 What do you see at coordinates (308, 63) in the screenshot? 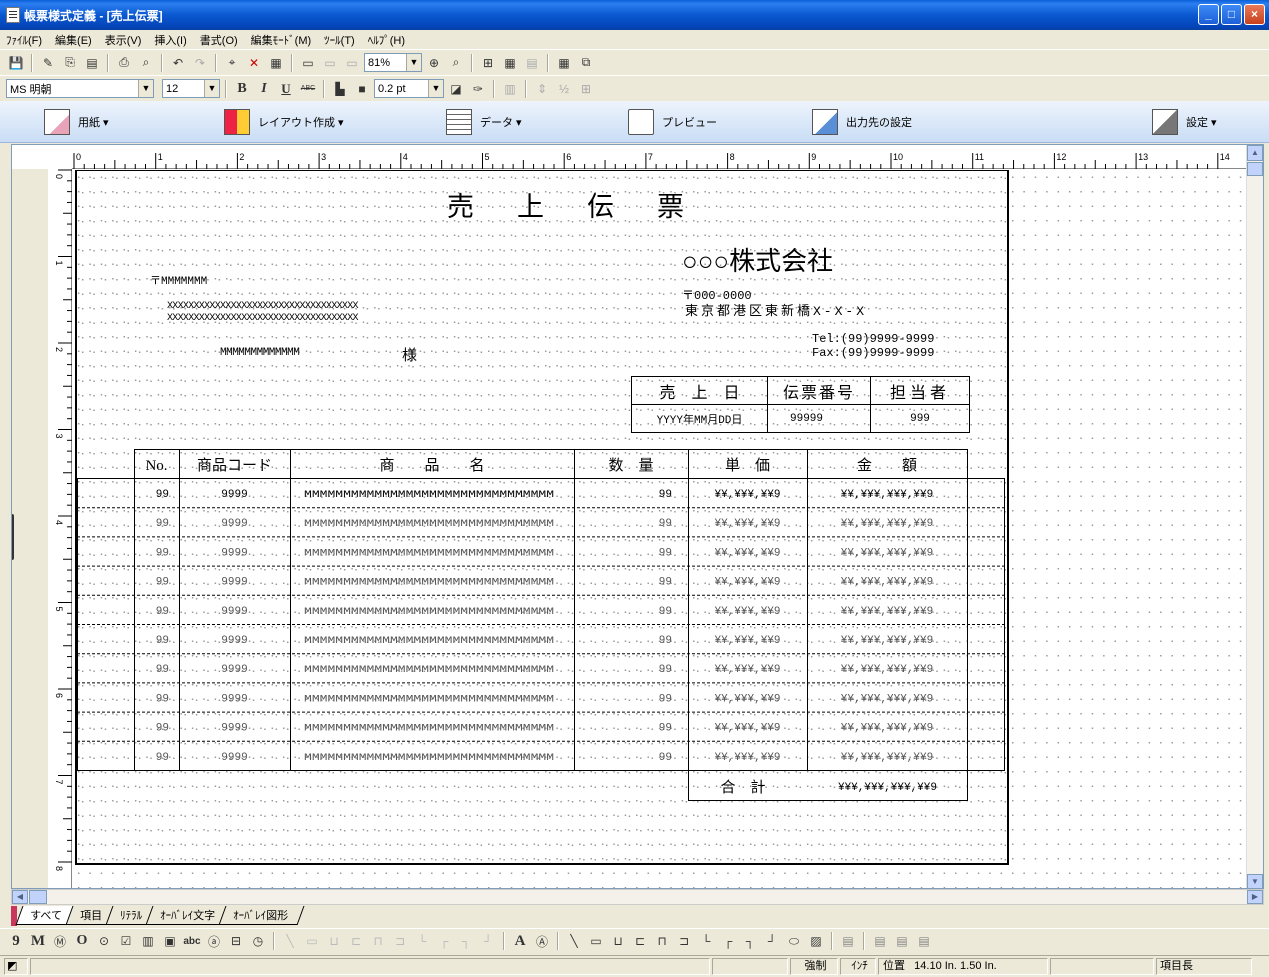
I see `frame-icon: ▭` at bounding box center [308, 63].